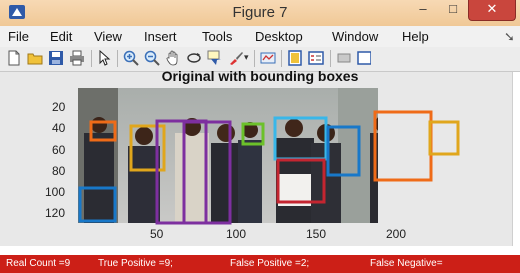  I want to click on y-tick-label: 20, so click(59, 107).